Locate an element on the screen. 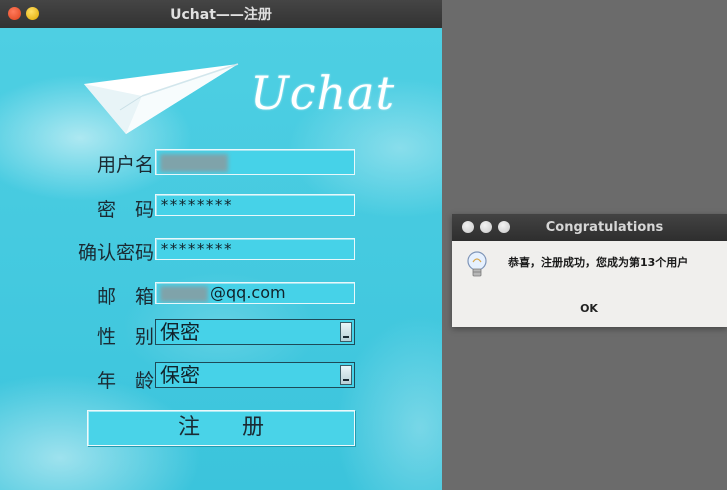 This screenshot has height=490, width=727. confirm-password-field: ******** is located at coordinates (255, 249).